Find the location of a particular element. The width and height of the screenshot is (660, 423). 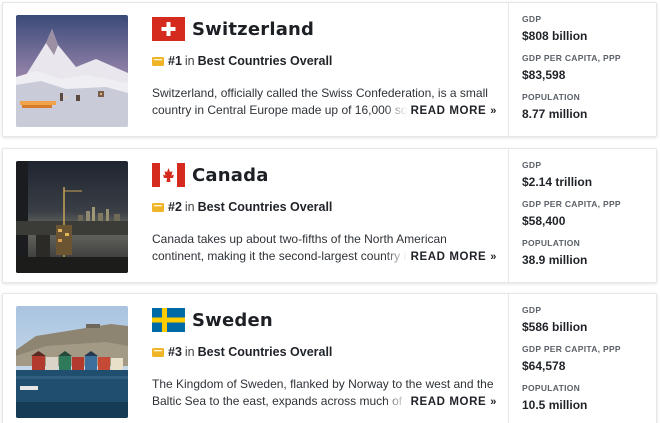

rank-row: #1 in Best Countries Overall is located at coordinates (324, 61).